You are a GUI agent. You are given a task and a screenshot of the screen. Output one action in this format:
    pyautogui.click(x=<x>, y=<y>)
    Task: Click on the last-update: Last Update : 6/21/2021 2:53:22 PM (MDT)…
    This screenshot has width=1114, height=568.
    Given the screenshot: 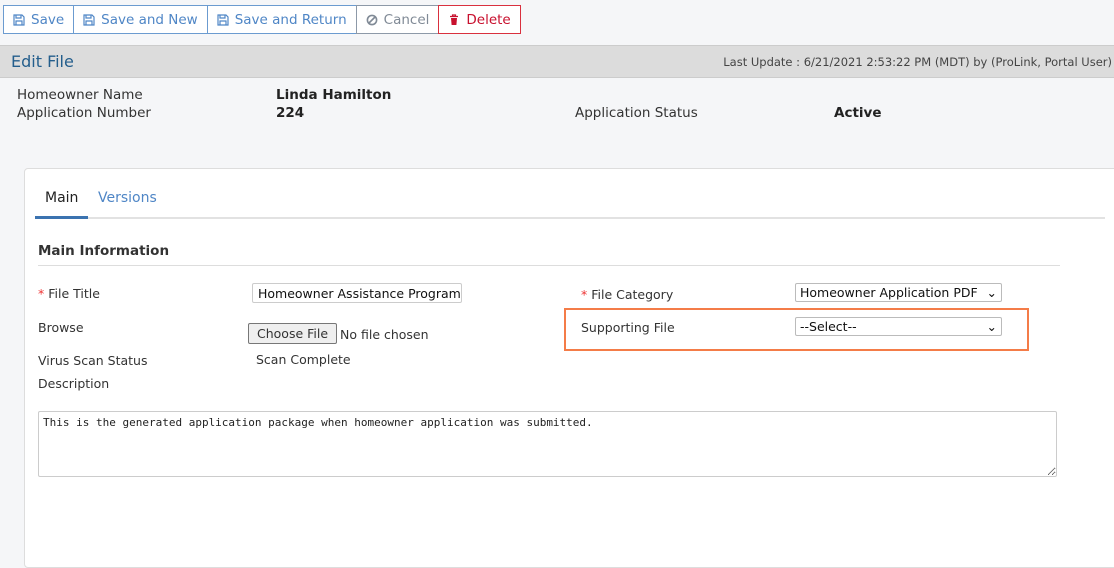 What is the action you would take?
    pyautogui.click(x=917, y=62)
    